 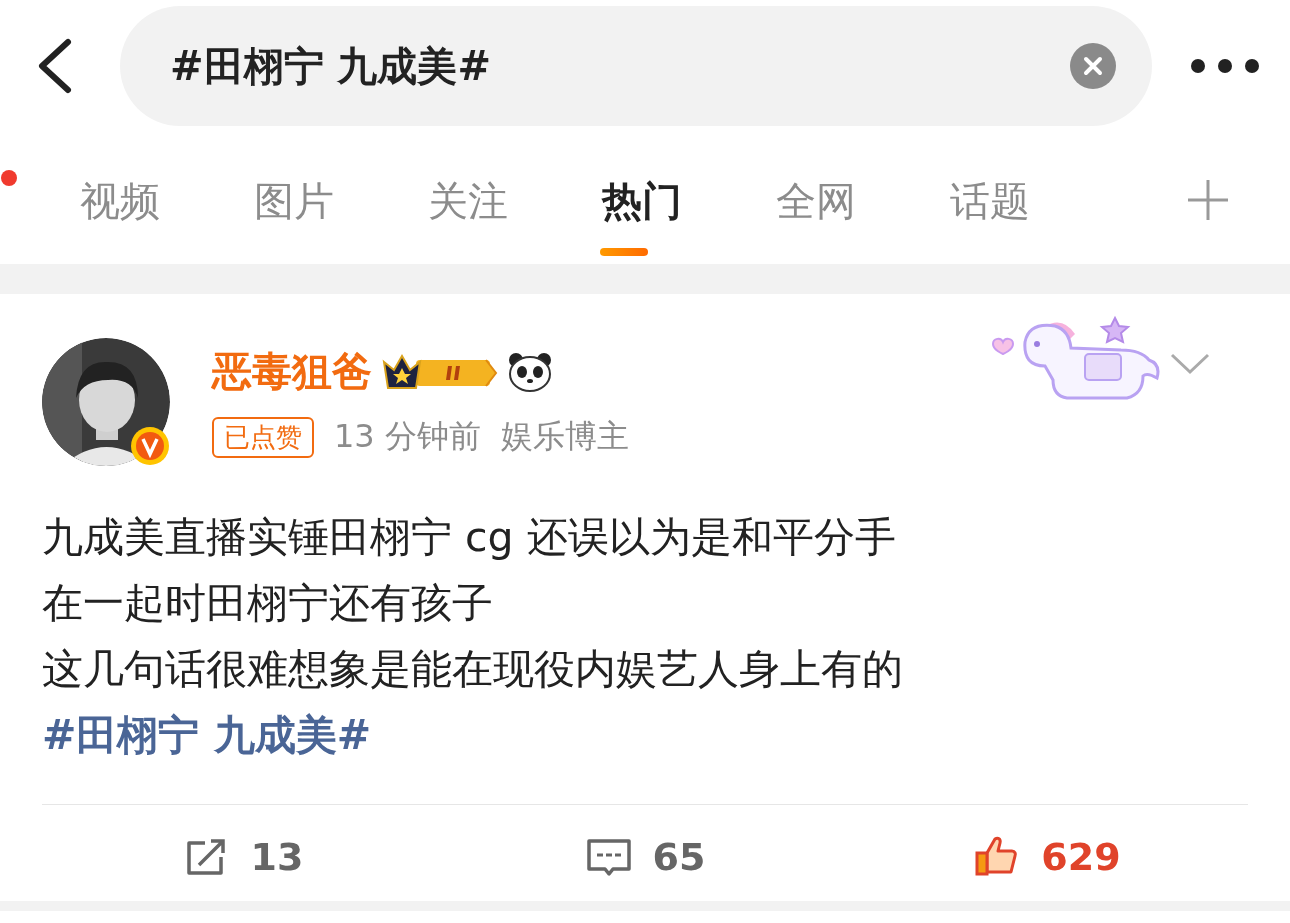 I want to click on repost-button: 13, so click(x=243, y=857).